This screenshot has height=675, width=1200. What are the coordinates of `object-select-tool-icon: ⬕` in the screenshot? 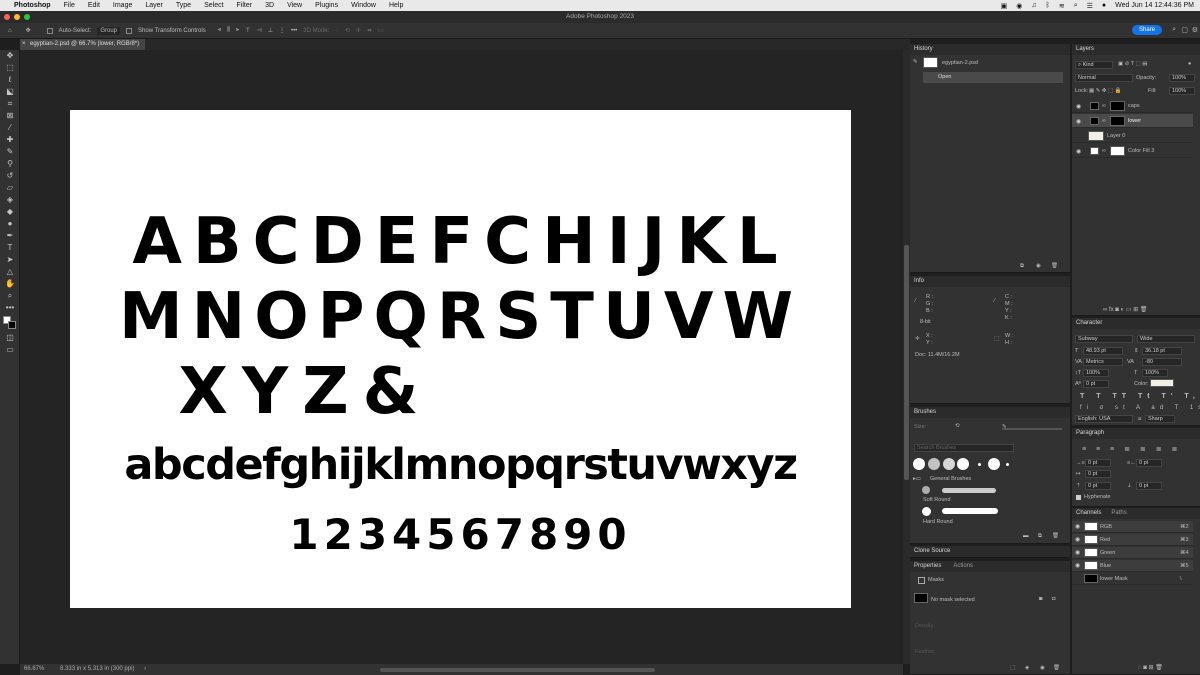 It's located at (10, 92).